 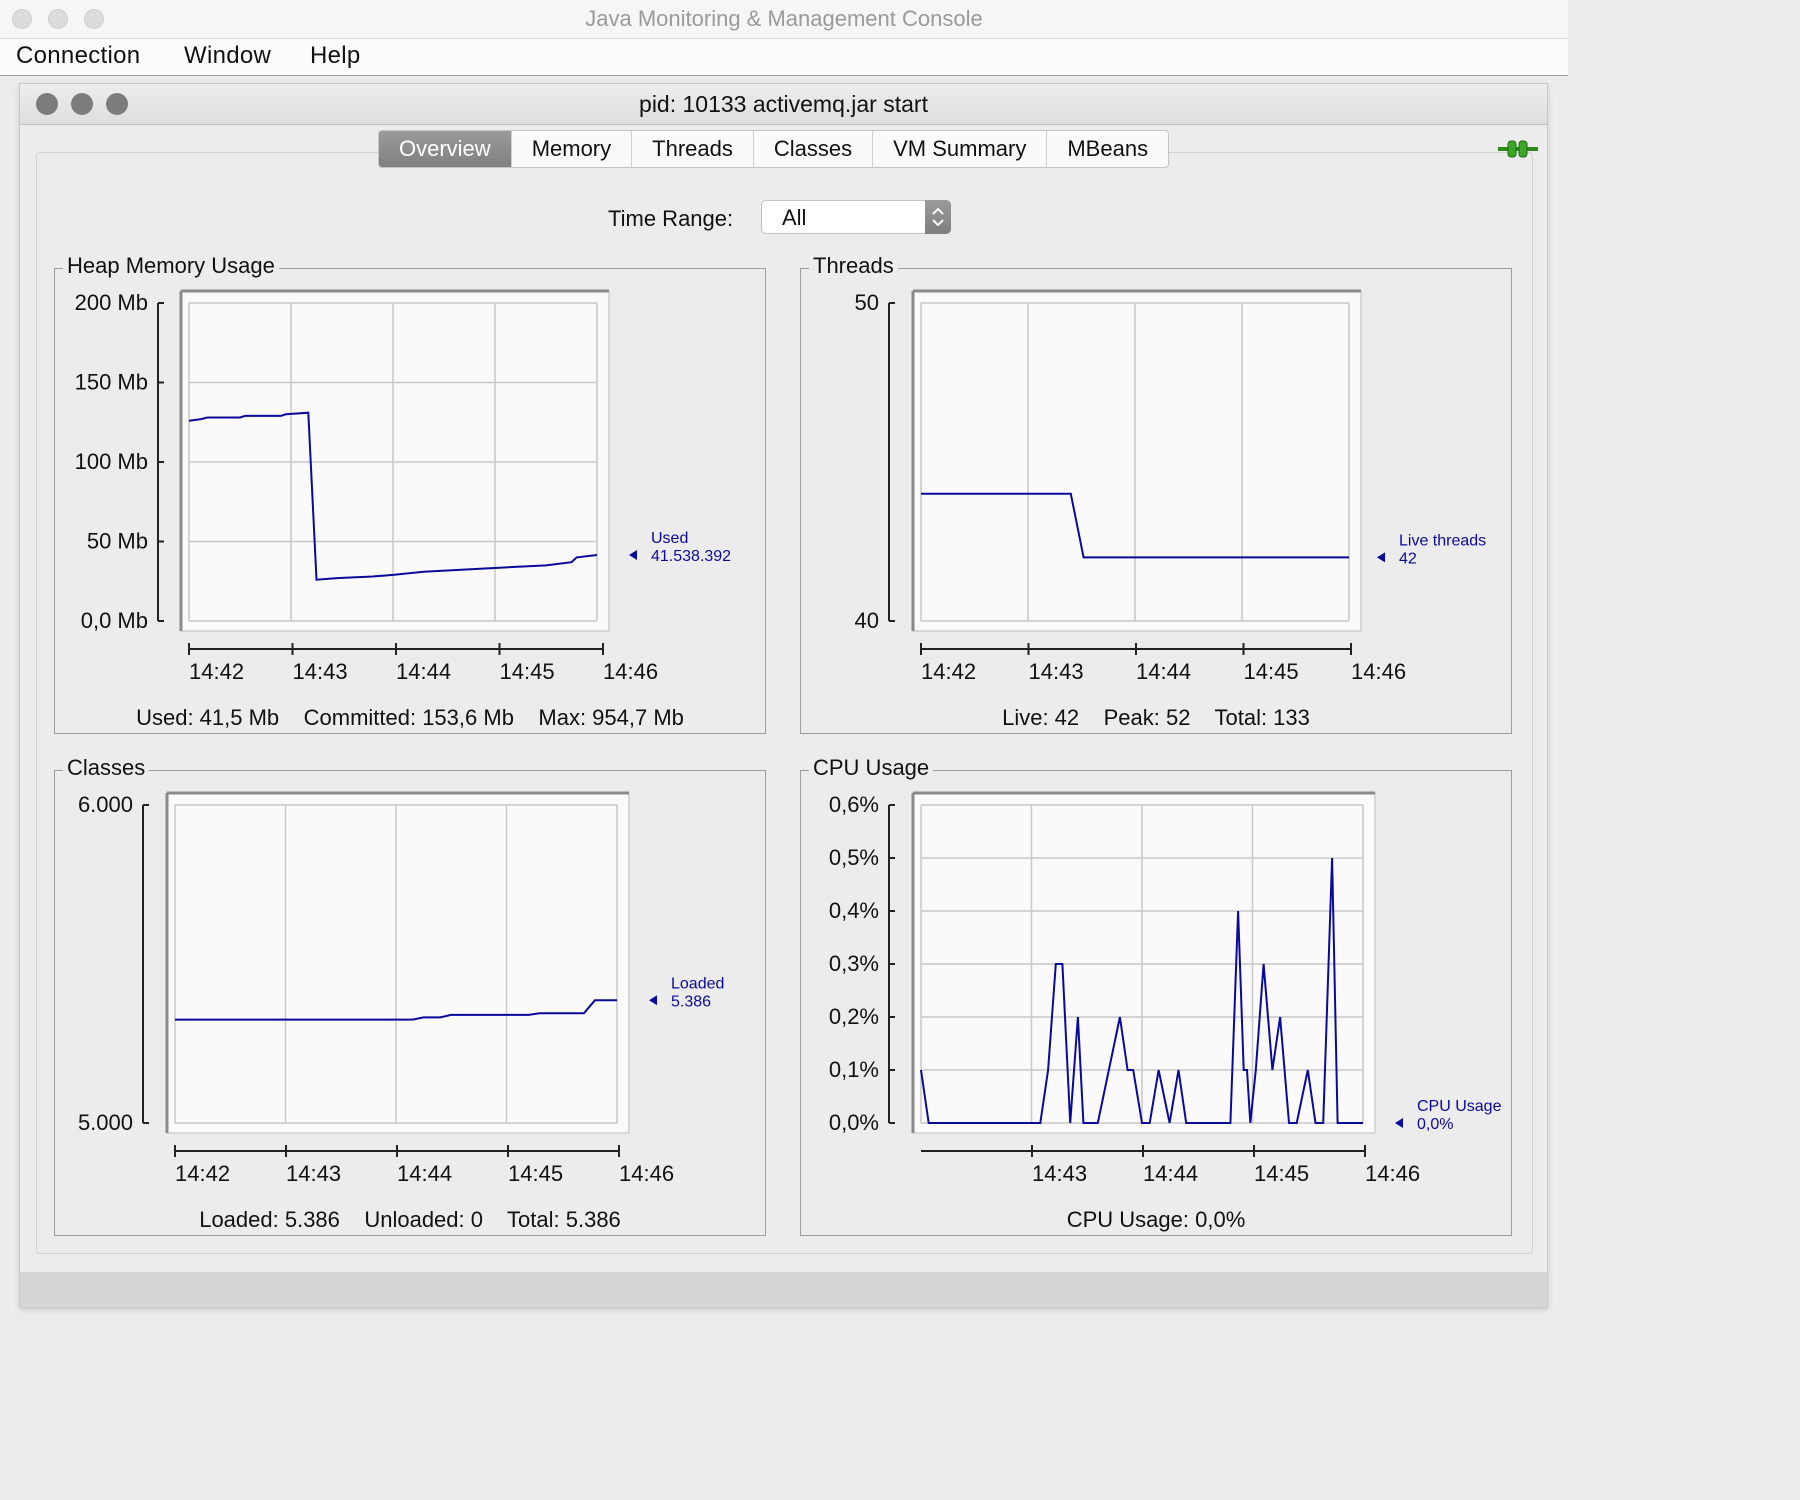 I want to click on y-tick-label: 0,0%, so click(x=854, y=1122).